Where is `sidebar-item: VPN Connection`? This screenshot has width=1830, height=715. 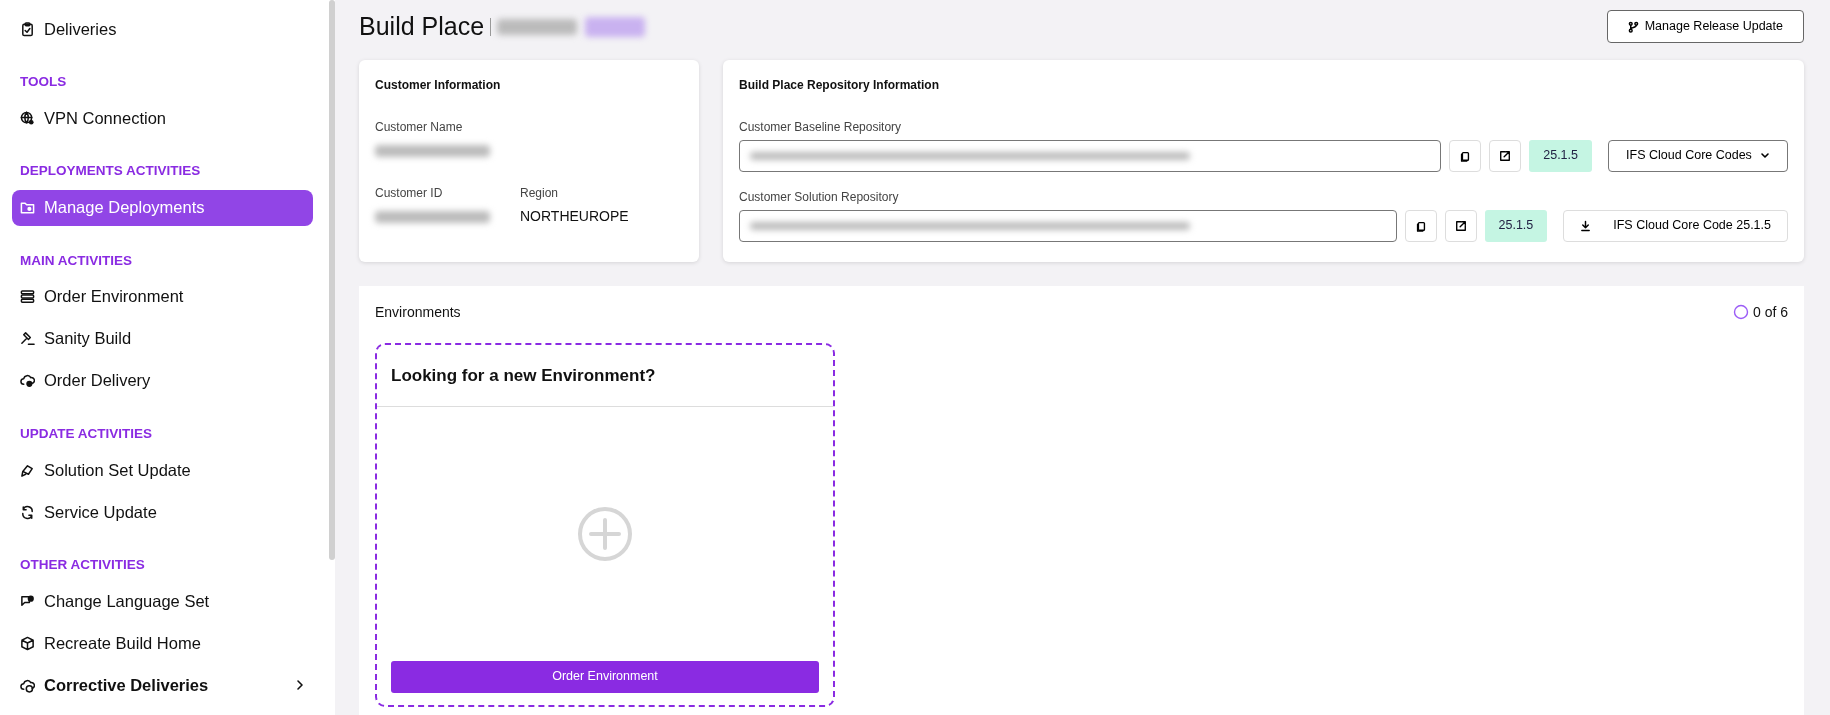
sidebar-item: VPN Connection is located at coordinates (162, 118).